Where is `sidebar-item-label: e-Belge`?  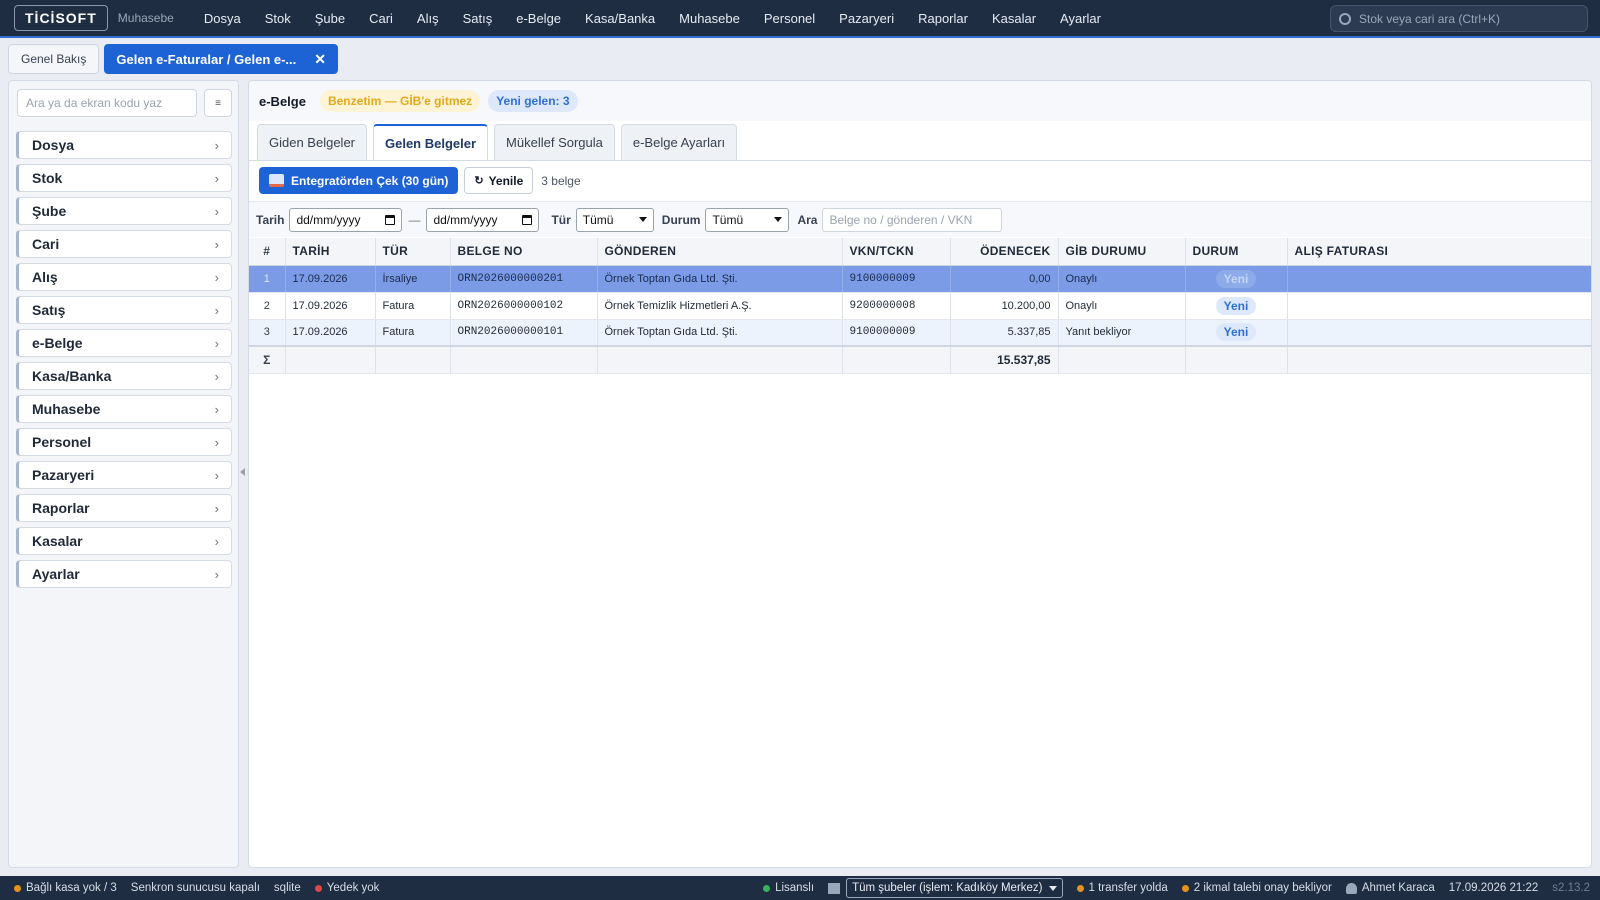
sidebar-item-label: e-Belge is located at coordinates (57, 343).